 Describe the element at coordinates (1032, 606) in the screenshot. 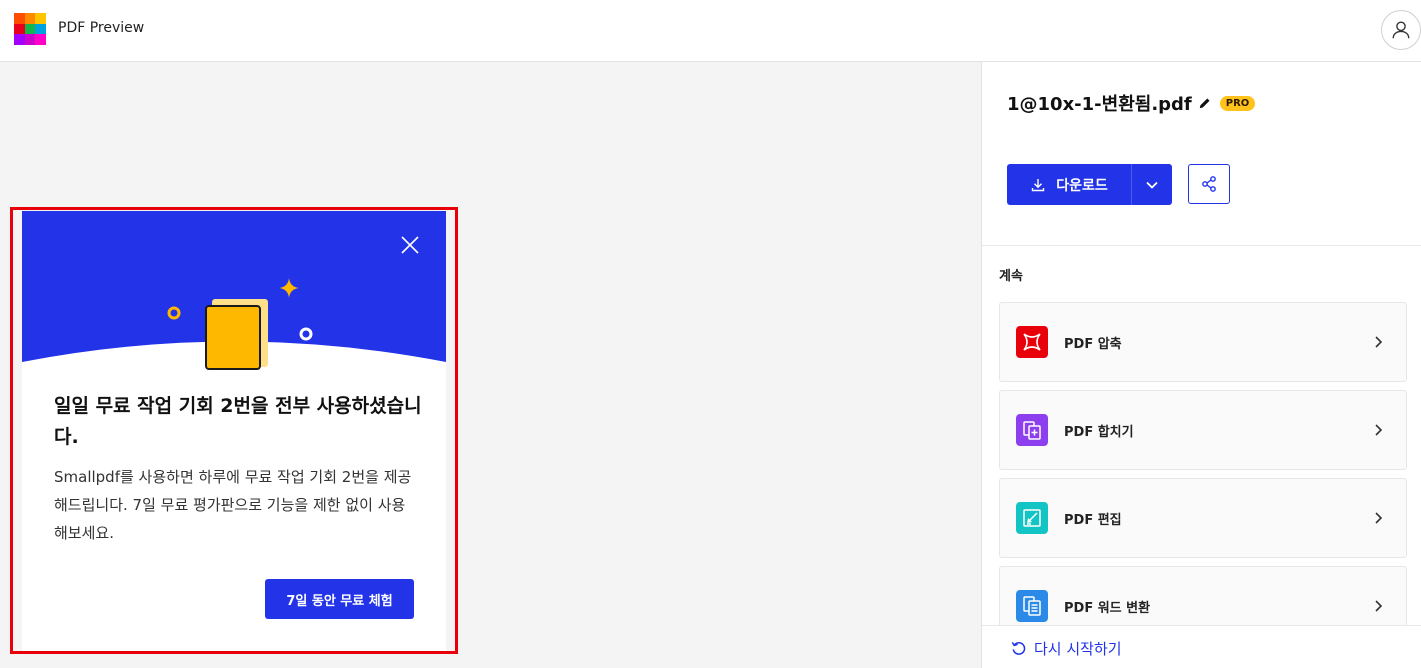

I see `word-convert-icon` at that location.